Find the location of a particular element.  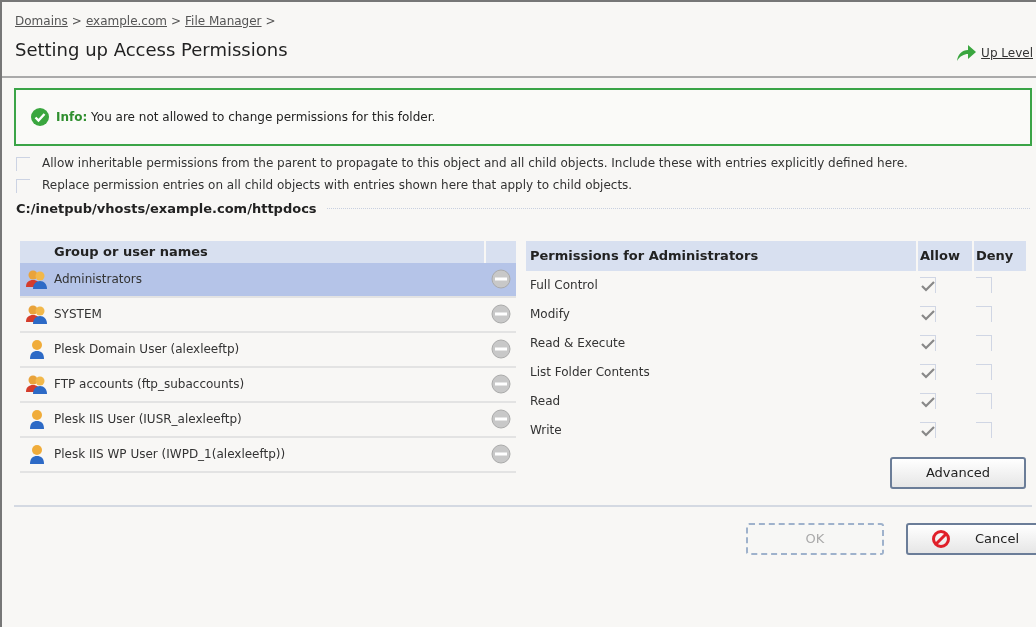

breadcrumb-link: File Manager is located at coordinates (223, 21).